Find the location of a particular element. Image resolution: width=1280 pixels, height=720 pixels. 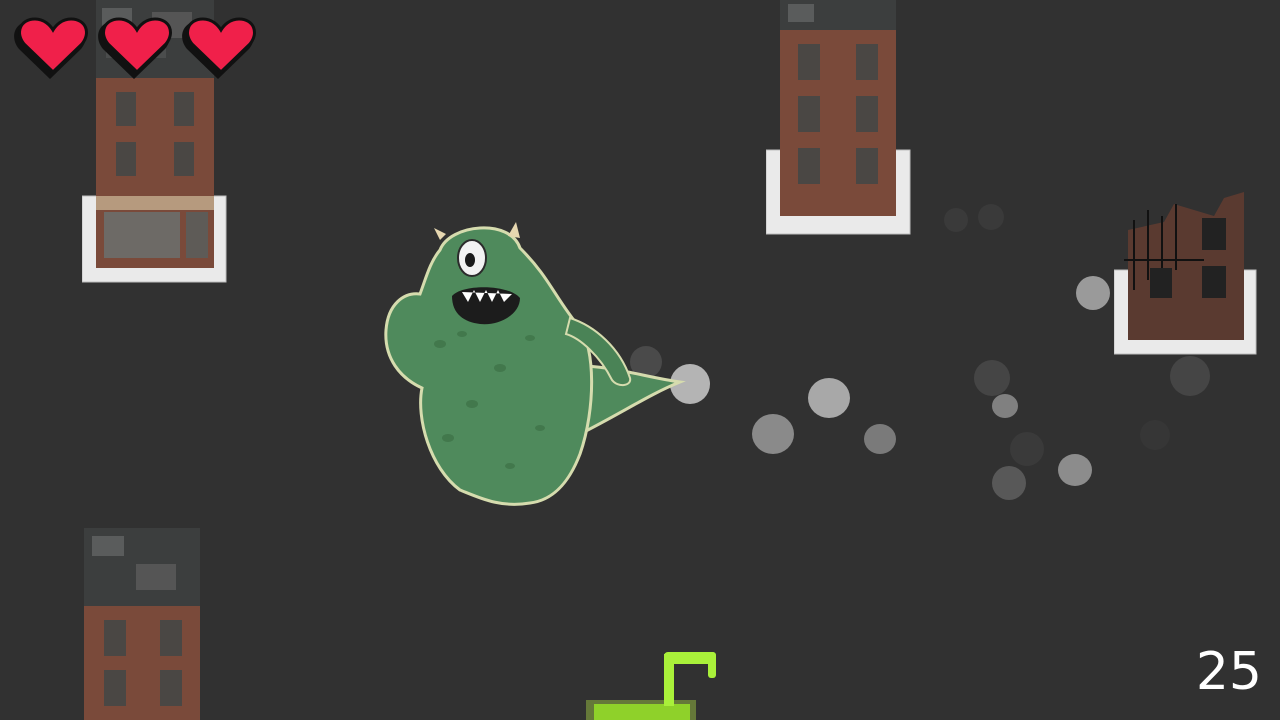

monster-player is located at coordinates (545, 364).